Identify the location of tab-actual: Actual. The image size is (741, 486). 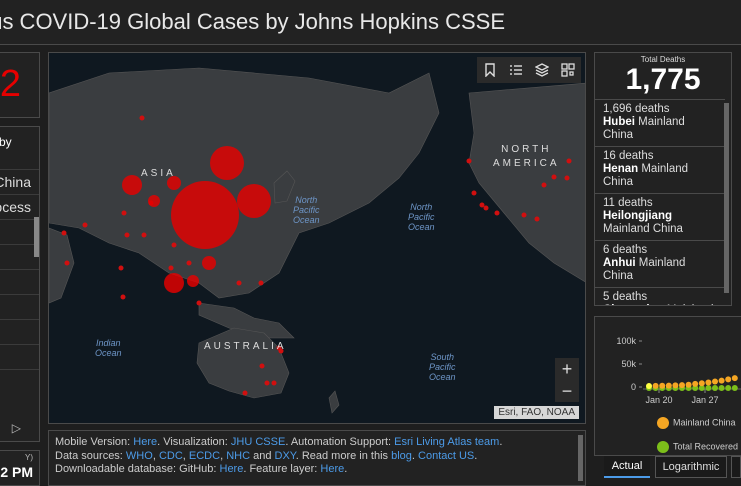
(627, 467).